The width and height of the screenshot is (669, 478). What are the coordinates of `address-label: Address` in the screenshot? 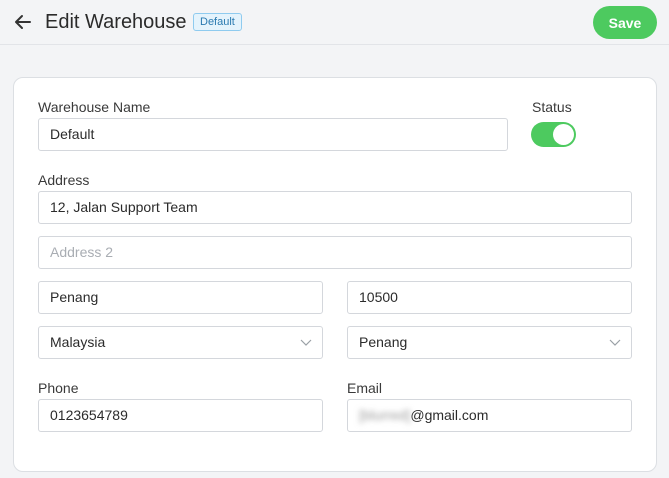 It's located at (64, 180).